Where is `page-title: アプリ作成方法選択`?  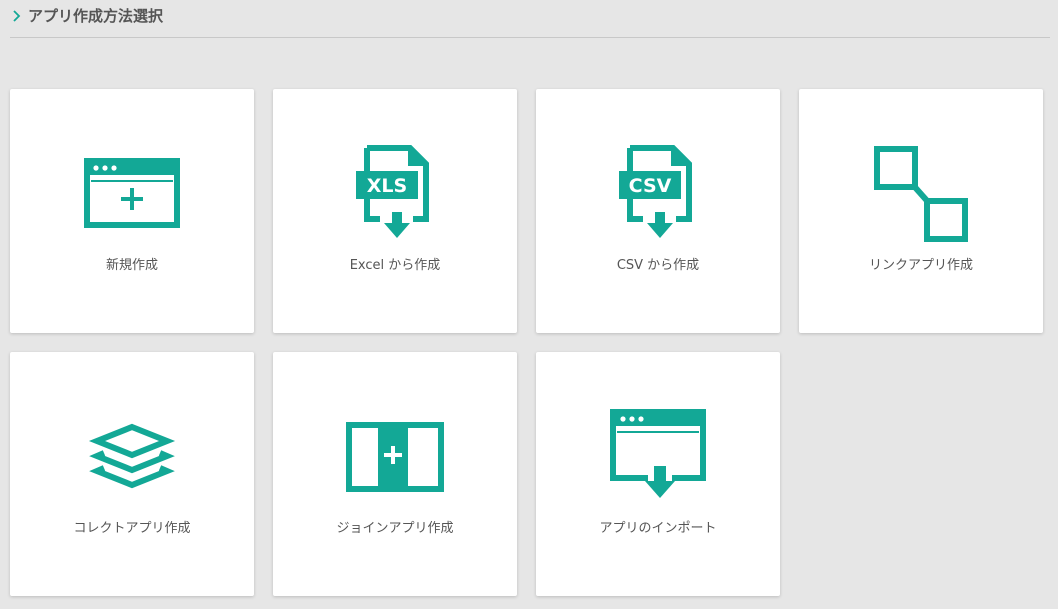
page-title: アプリ作成方法選択 is located at coordinates (96, 16).